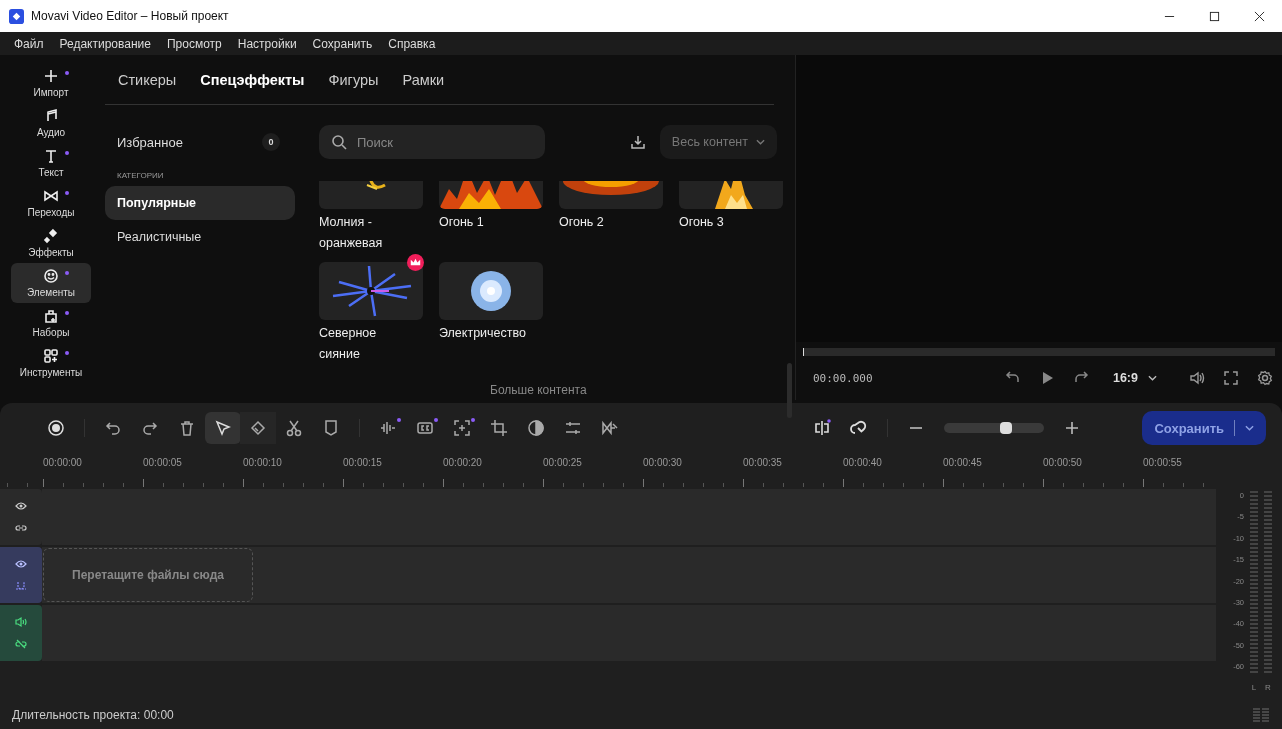 This screenshot has height=729, width=1282. What do you see at coordinates (1265, 378) in the screenshot?
I see `settings-icon` at bounding box center [1265, 378].